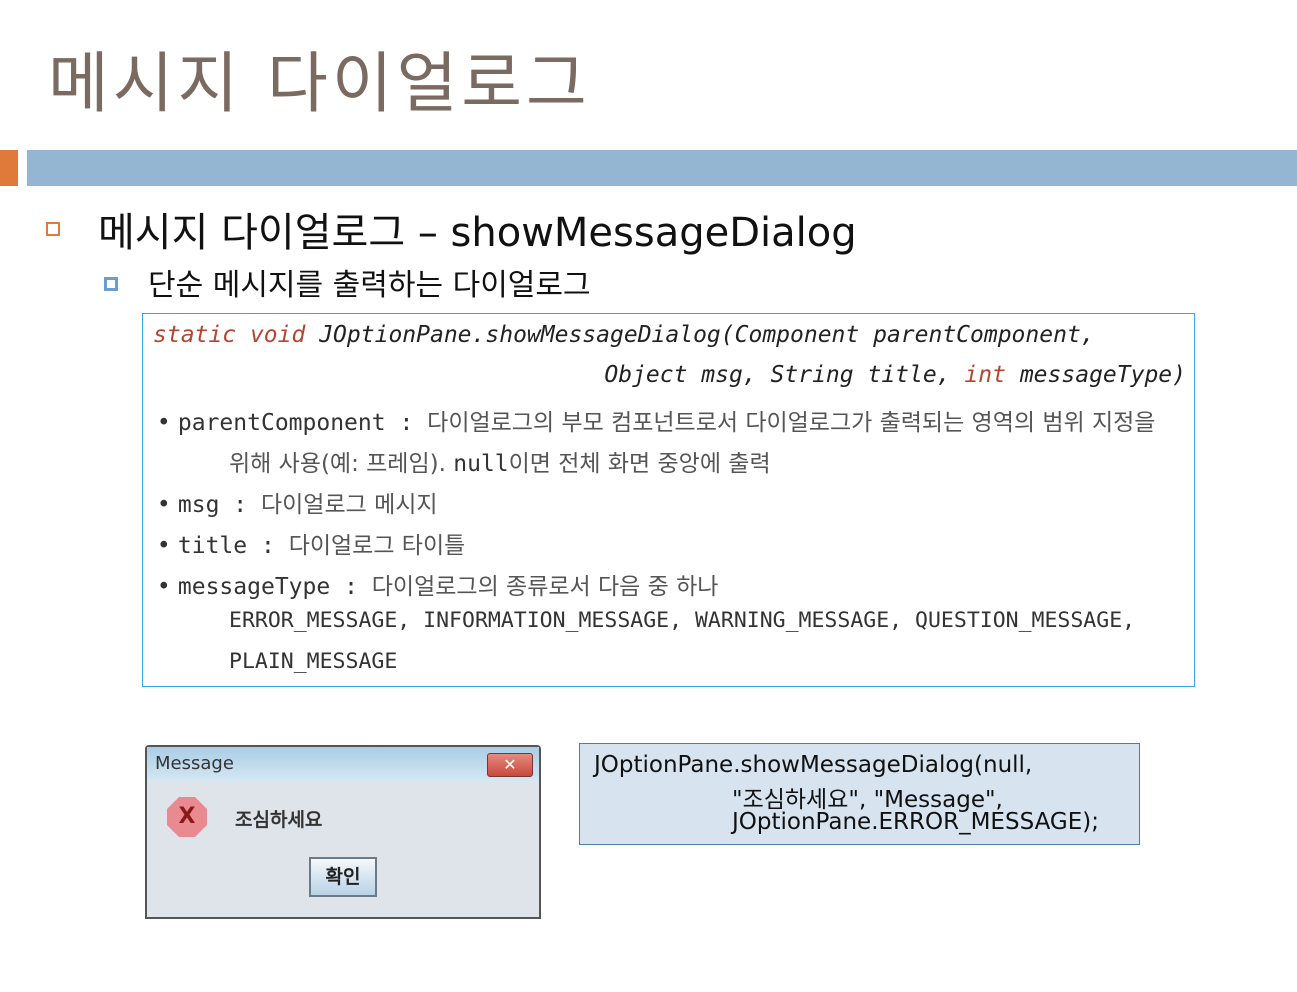 This screenshot has width=1297, height=992. What do you see at coordinates (510, 765) in the screenshot?
I see `close-button: ✕` at bounding box center [510, 765].